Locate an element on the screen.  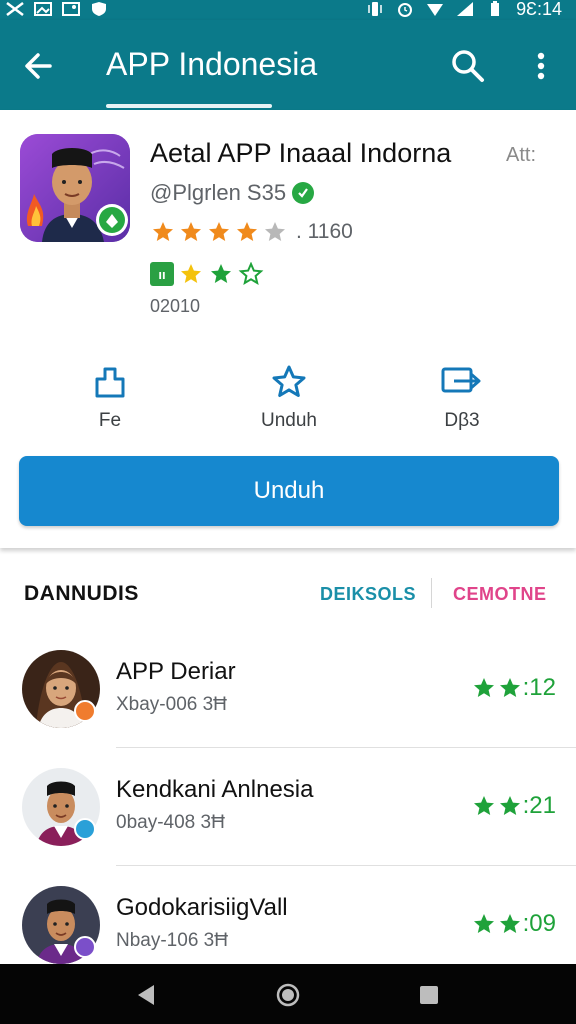
star-icon is located at coordinates (289, 381).